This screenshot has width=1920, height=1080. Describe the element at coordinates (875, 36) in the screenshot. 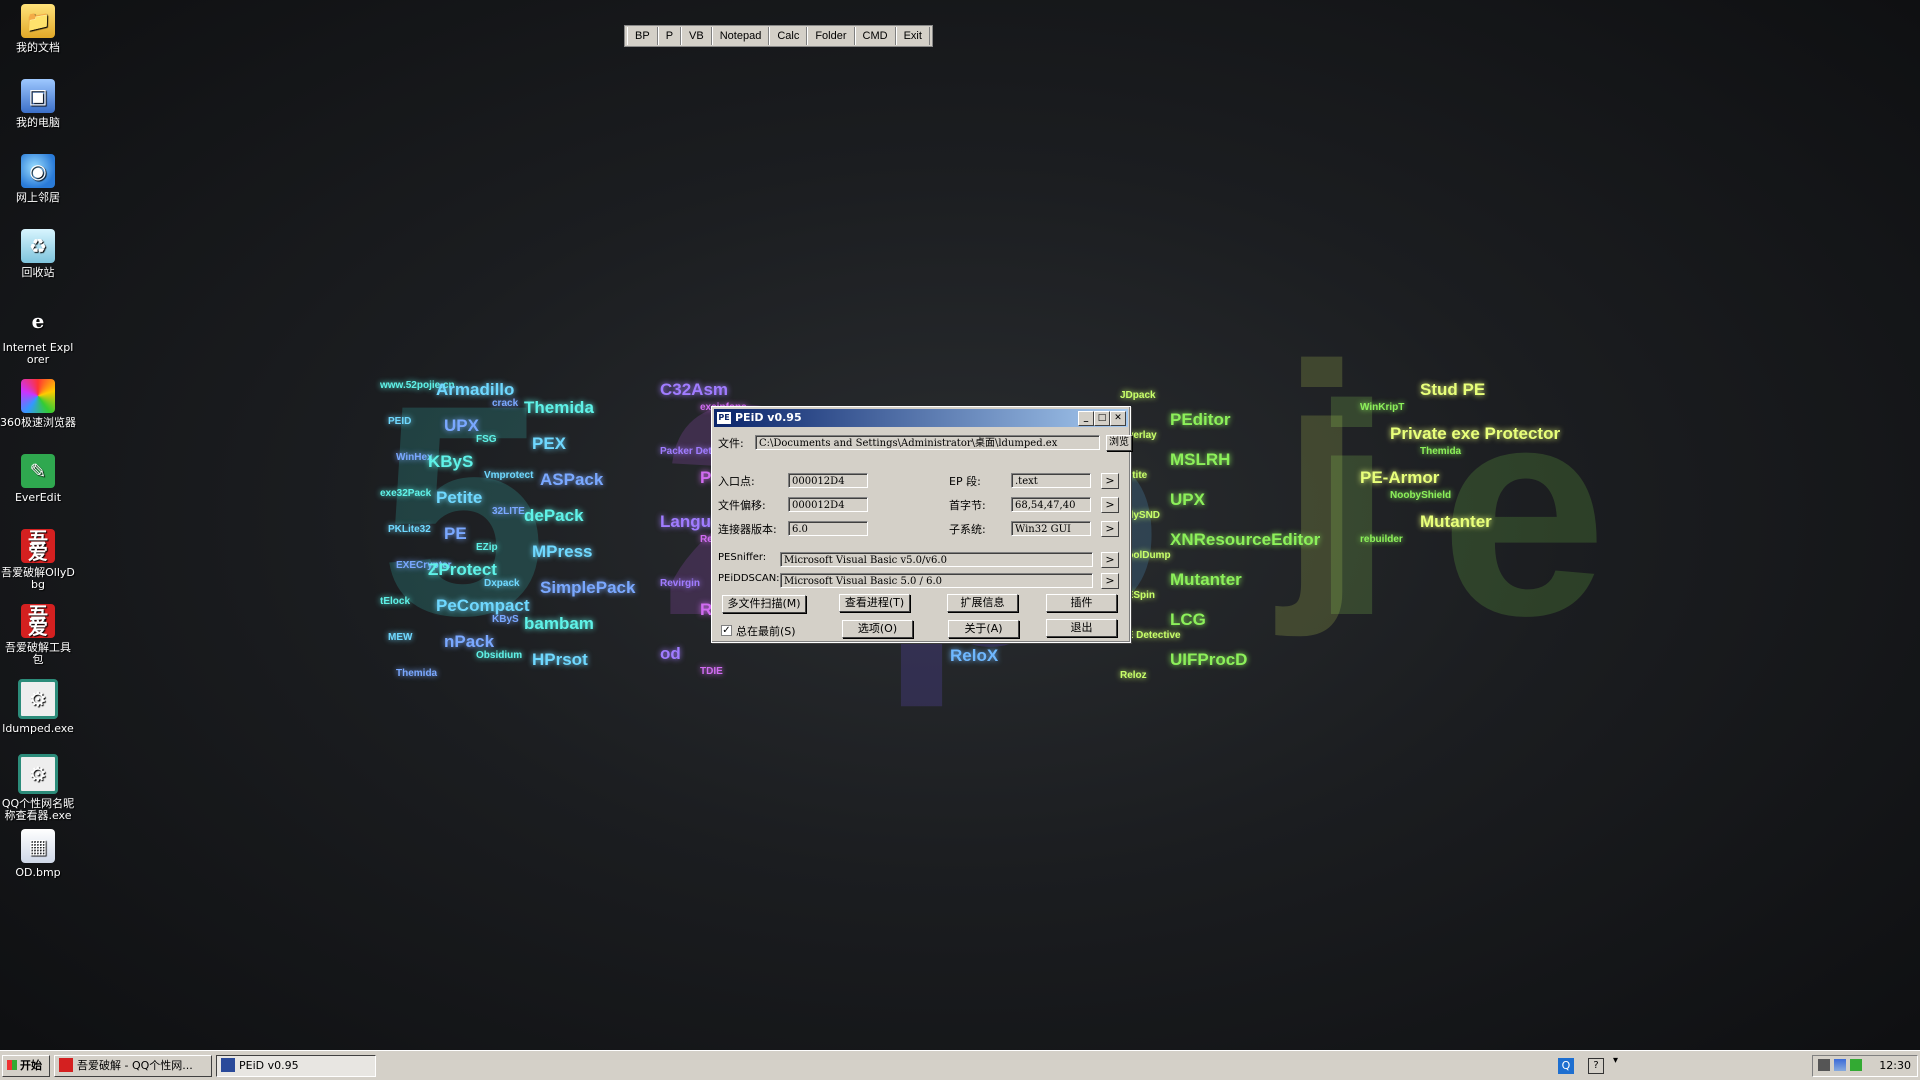

I see `toolbar-button-cmd: CMD` at that location.